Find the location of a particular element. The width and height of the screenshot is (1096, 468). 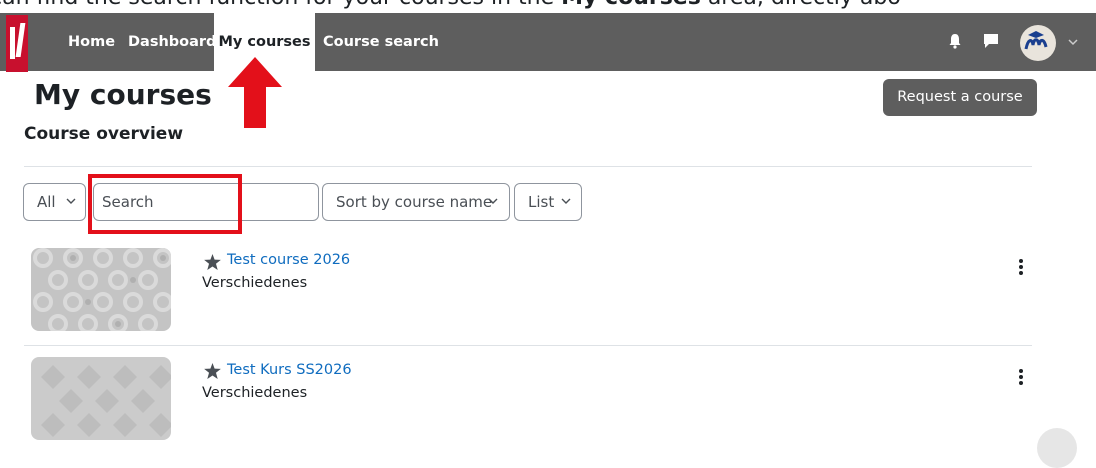

red-arrow-annotation is located at coordinates (255, 92).